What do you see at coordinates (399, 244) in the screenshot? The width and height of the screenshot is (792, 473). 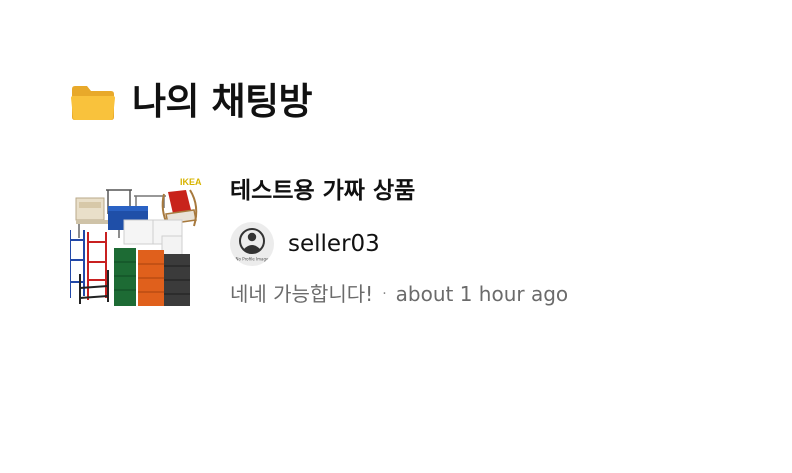 I see `seller-row: No Profile Image seller03` at bounding box center [399, 244].